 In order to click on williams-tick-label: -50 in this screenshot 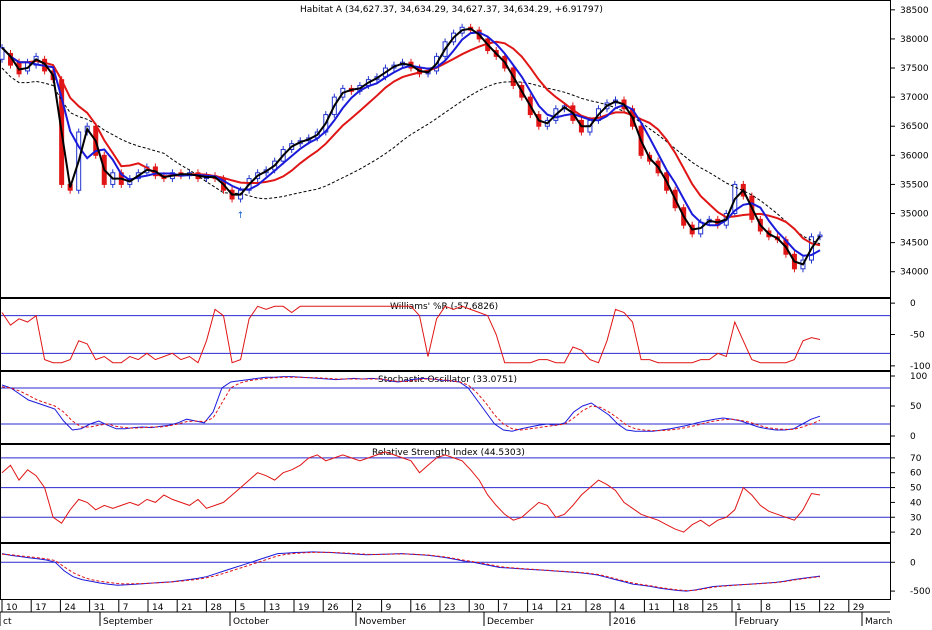, I will do `click(917, 336)`.